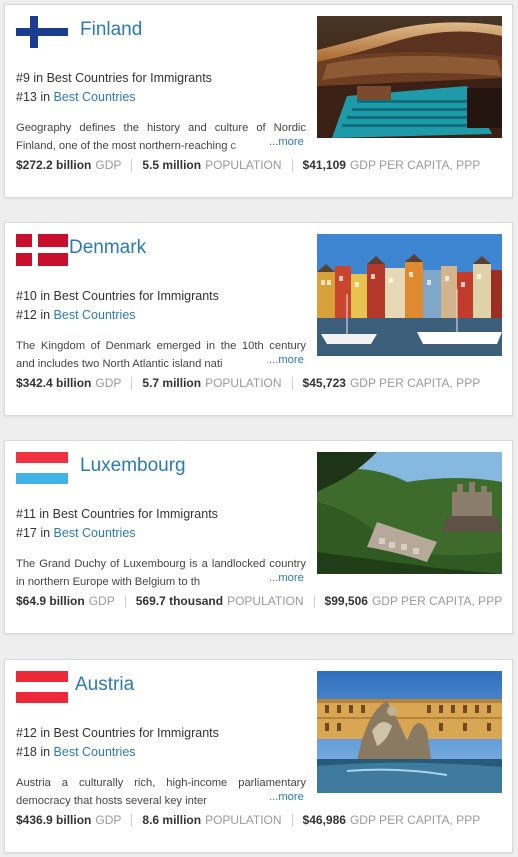  I want to click on gdp-per-capita-value: $99,506, so click(346, 601).